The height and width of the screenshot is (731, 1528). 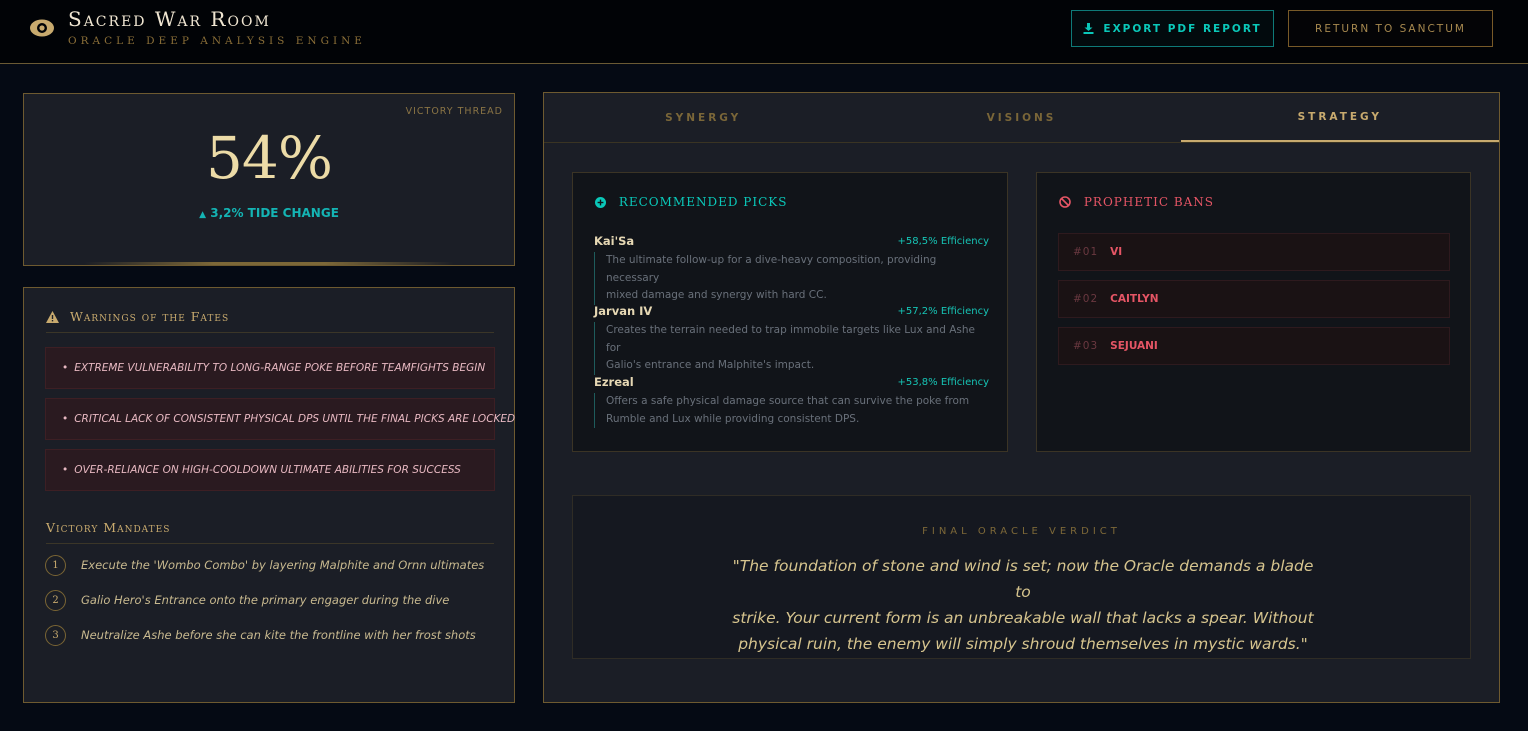 I want to click on verdict-label: FINAL ORACLE VERDICT, so click(x=1021, y=531).